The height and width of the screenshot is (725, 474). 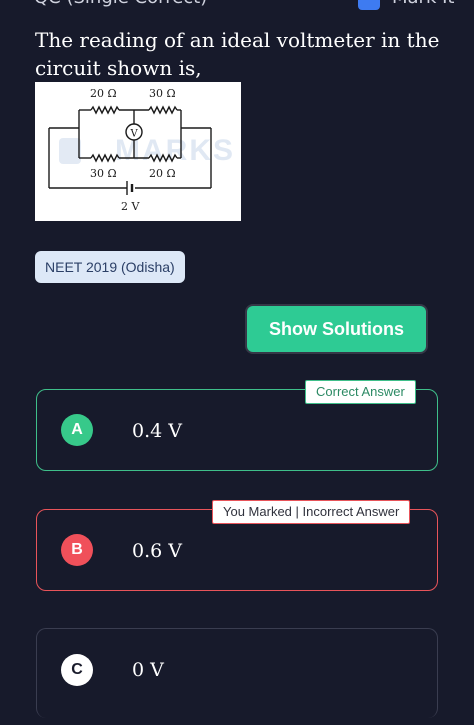 I want to click on option-a-letter: A, so click(x=77, y=430).